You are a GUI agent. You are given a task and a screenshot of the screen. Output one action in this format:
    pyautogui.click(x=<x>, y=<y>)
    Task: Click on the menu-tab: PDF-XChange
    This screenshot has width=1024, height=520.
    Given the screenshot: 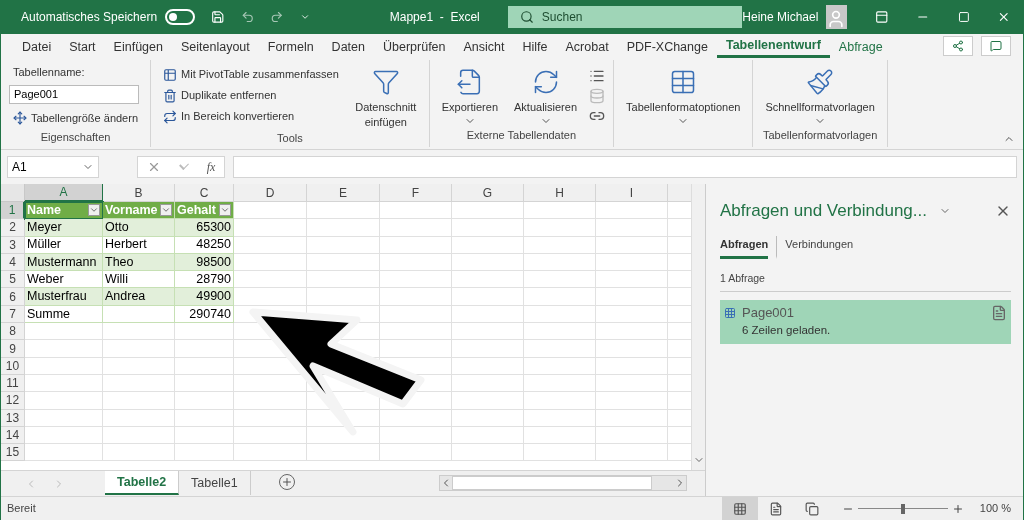 What is the action you would take?
    pyautogui.click(x=667, y=47)
    